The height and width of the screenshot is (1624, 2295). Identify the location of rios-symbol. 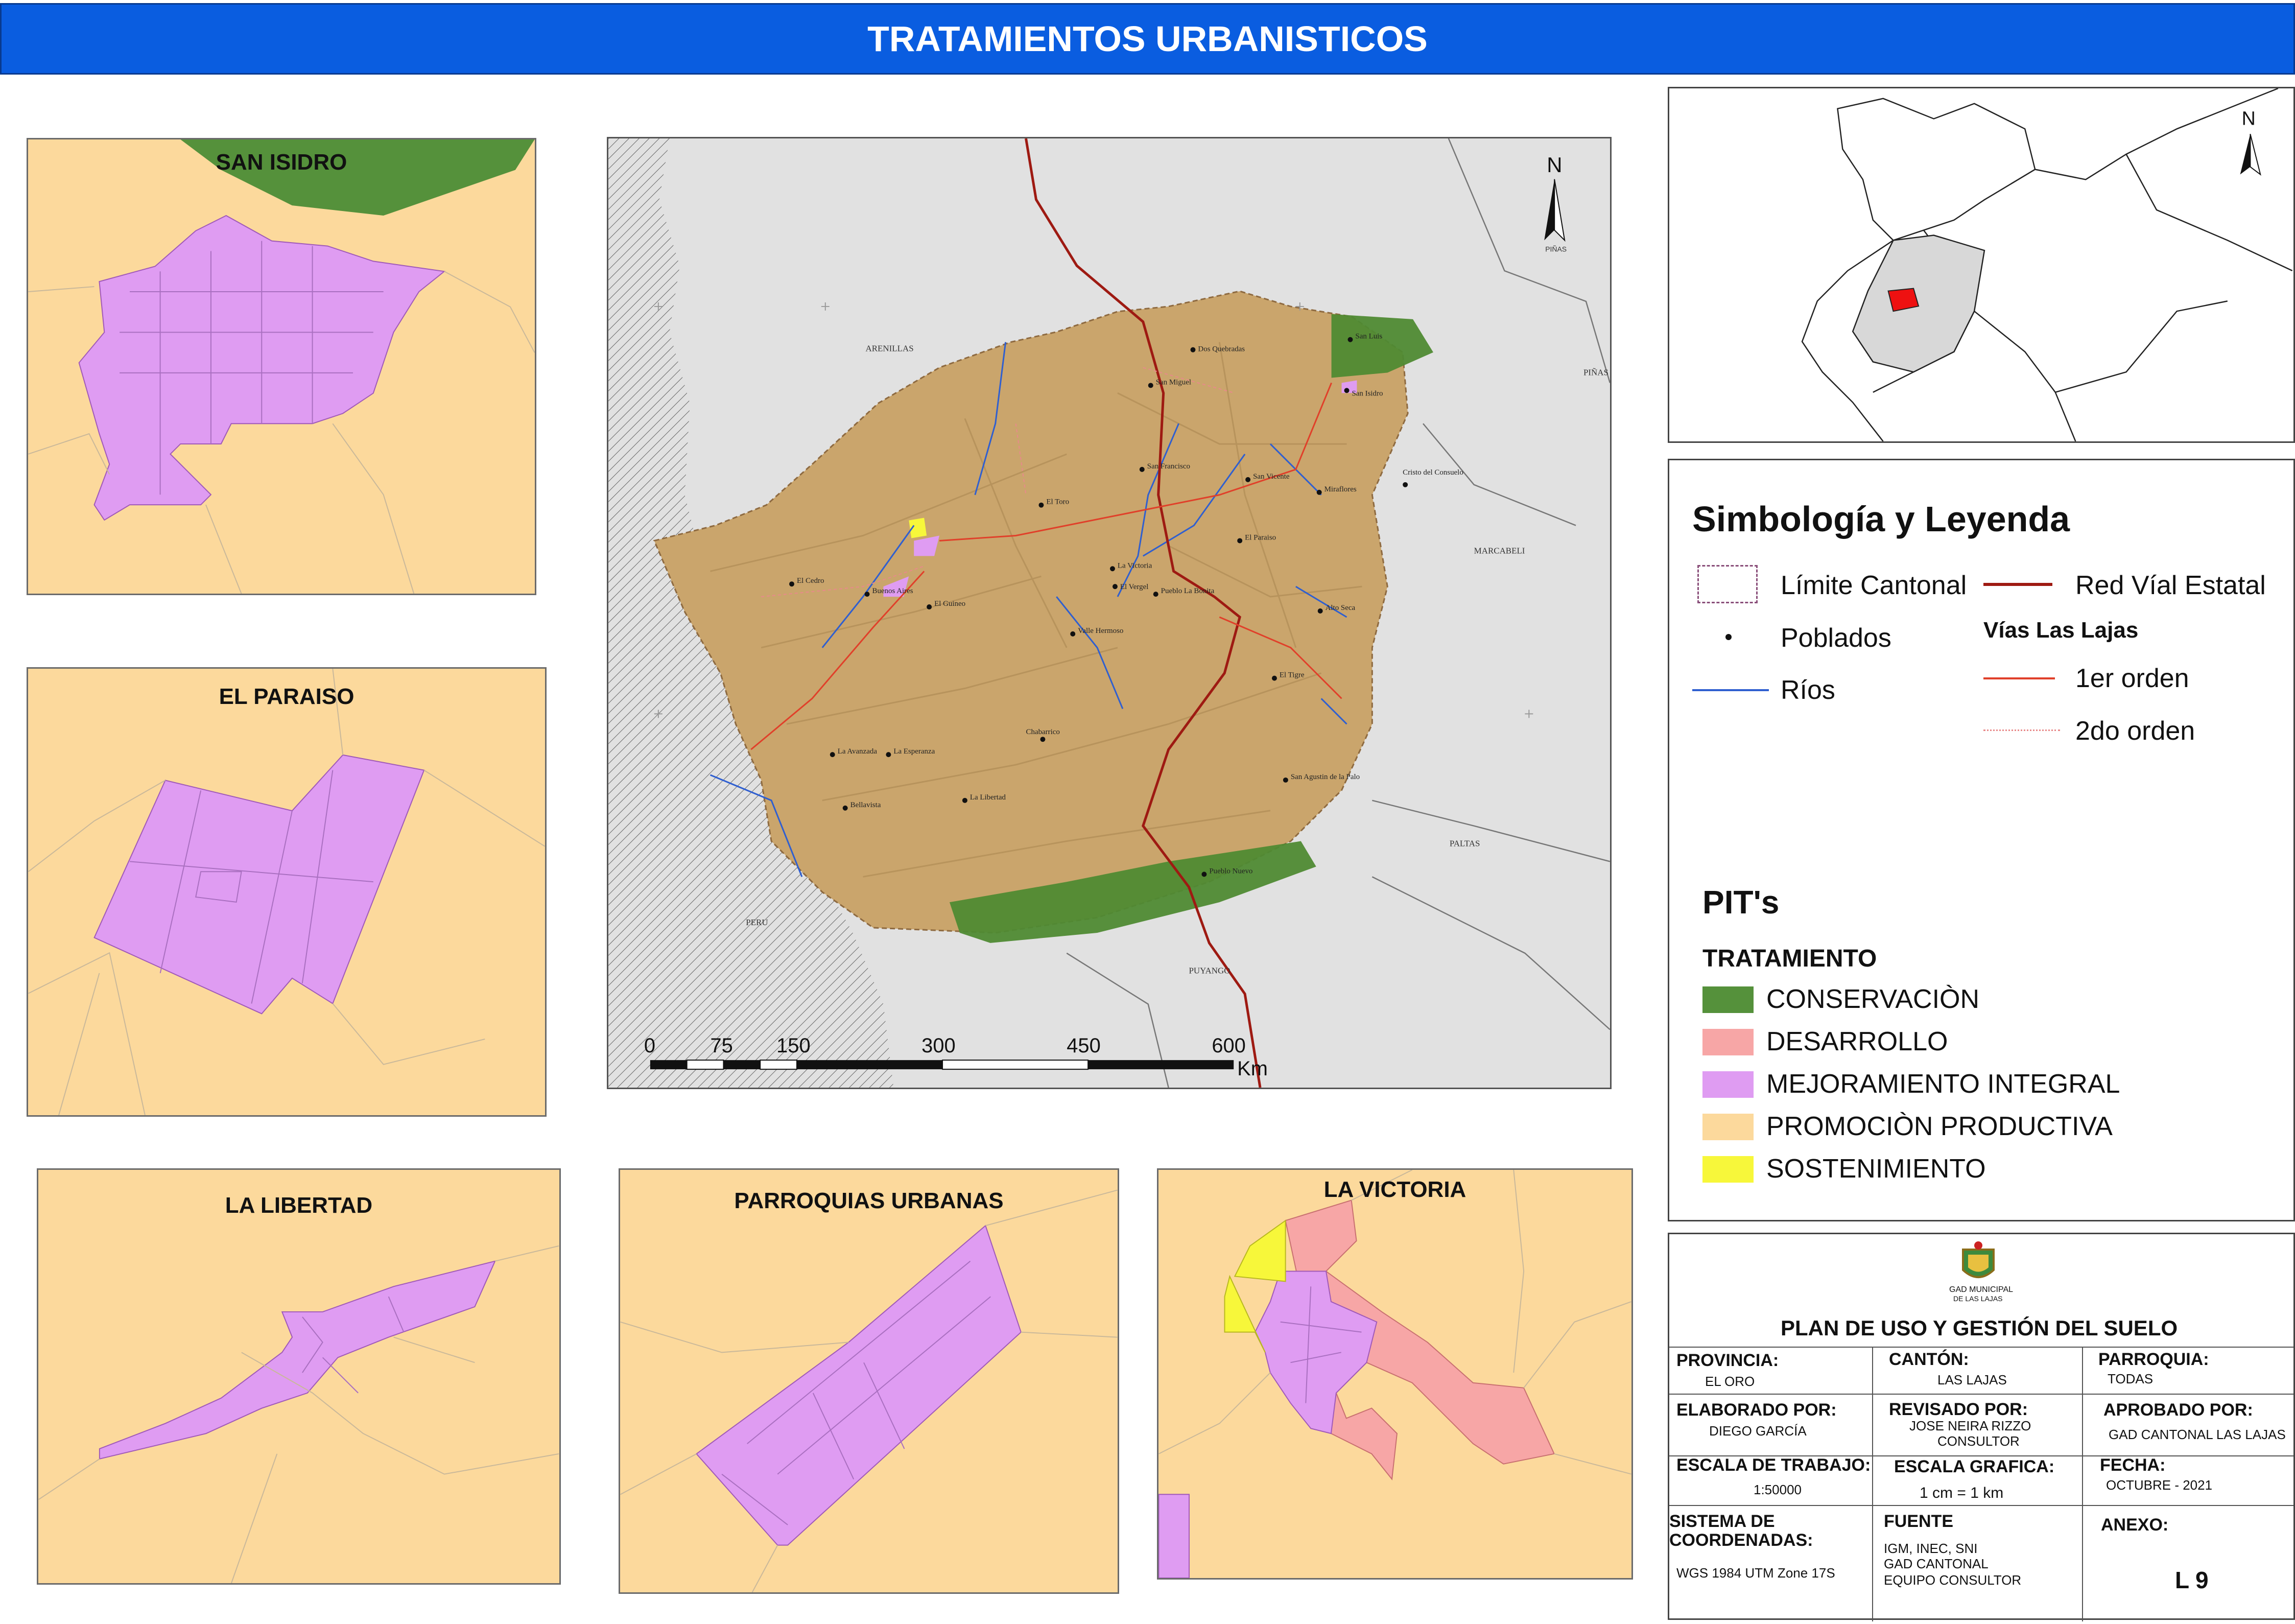
(1730, 690).